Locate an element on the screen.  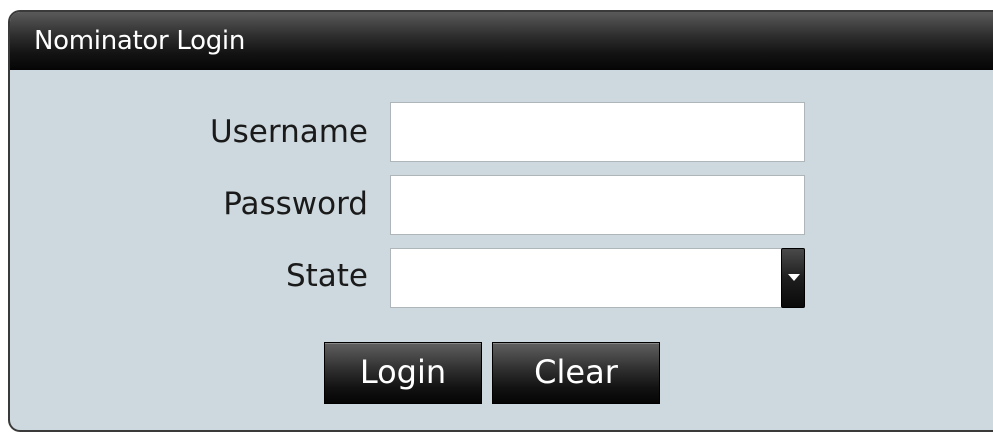
chevron-down-icon is located at coordinates (794, 277).